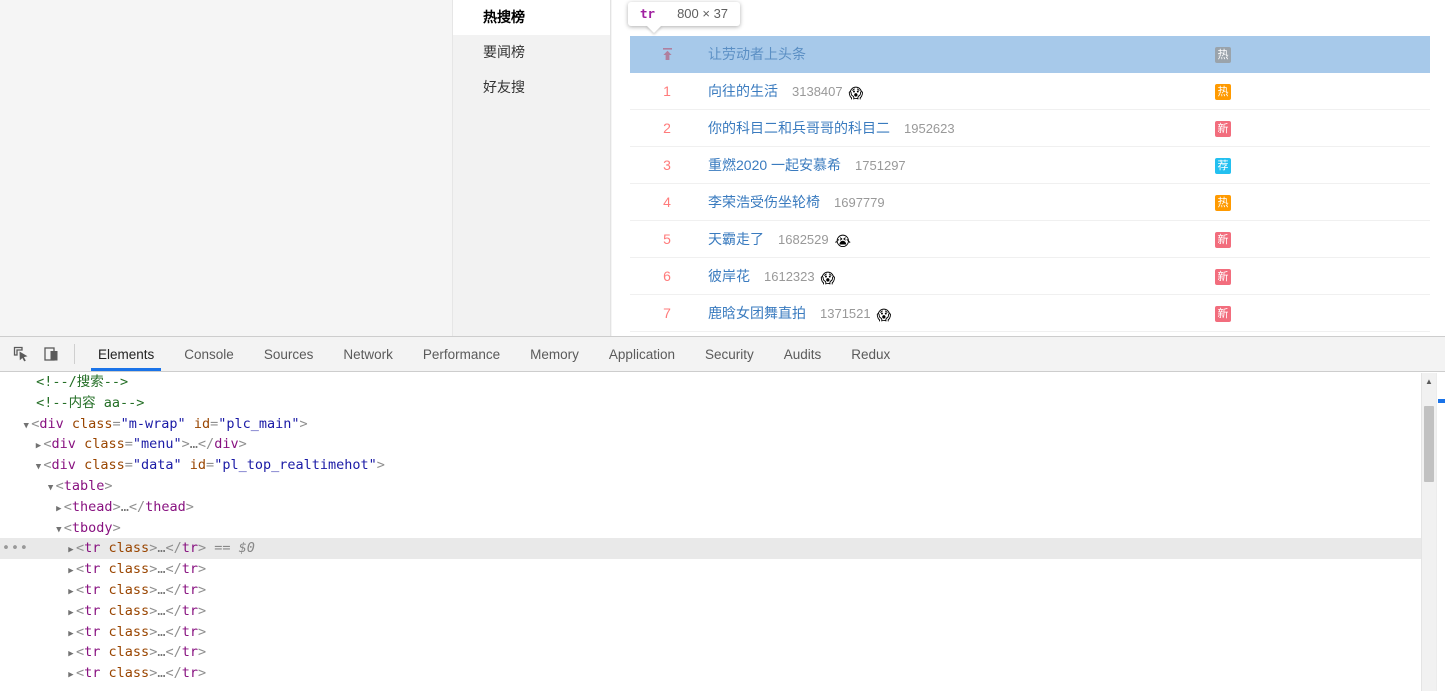 Image resolution: width=1445 pixels, height=691 pixels. What do you see at coordinates (126, 354) in the screenshot?
I see `tab-elements: Elements` at bounding box center [126, 354].